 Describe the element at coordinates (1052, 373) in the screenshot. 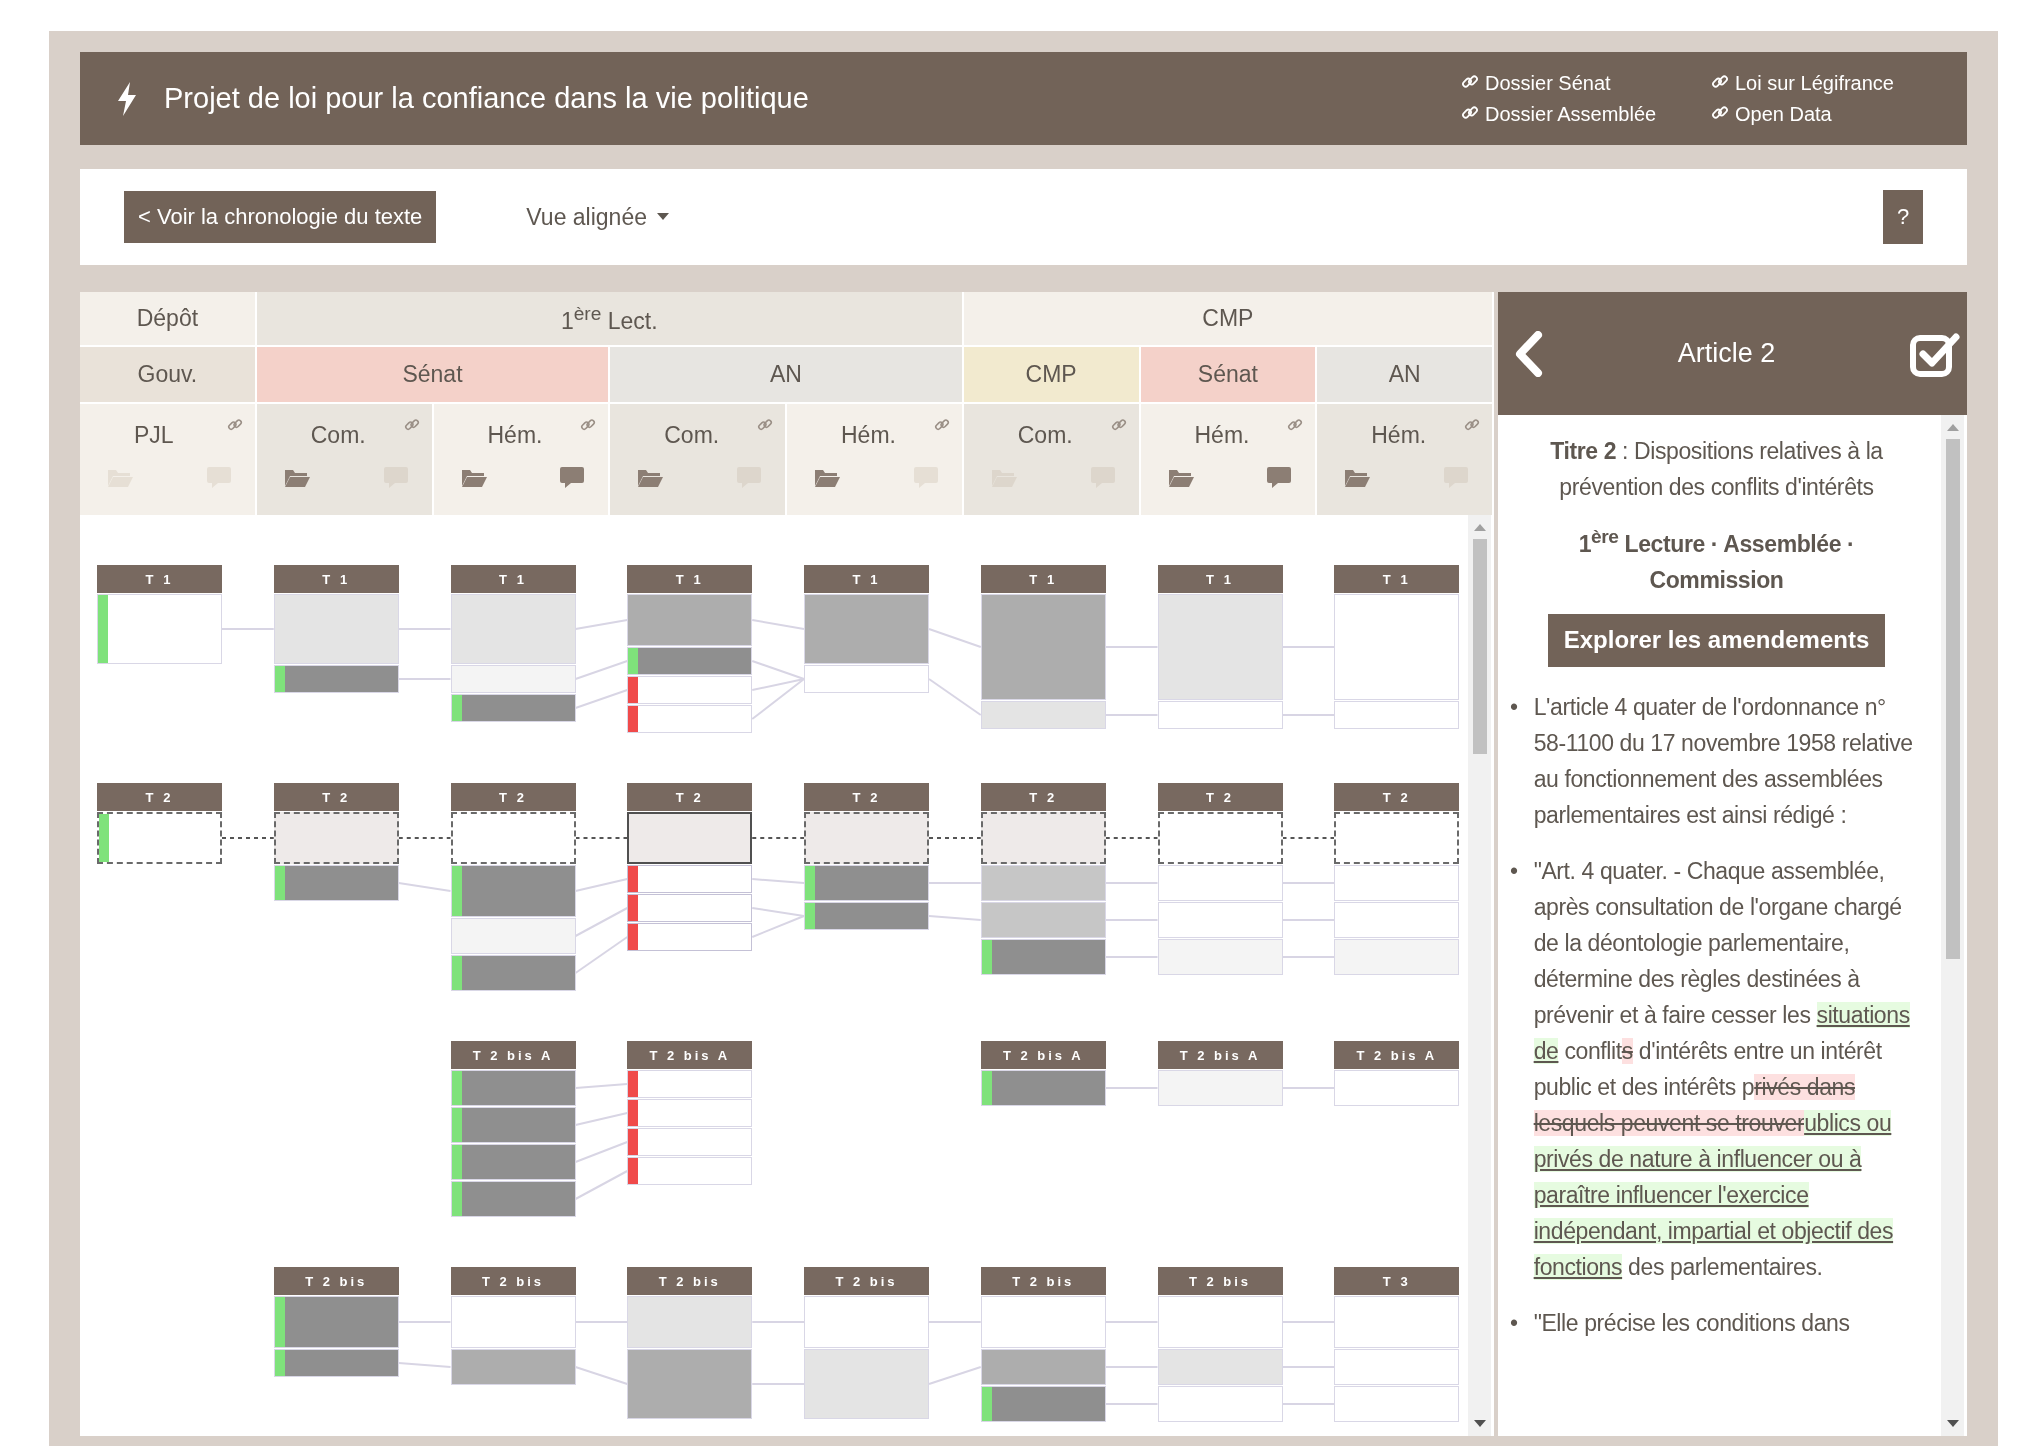

I see `chamber-header-cell: CMP` at that location.